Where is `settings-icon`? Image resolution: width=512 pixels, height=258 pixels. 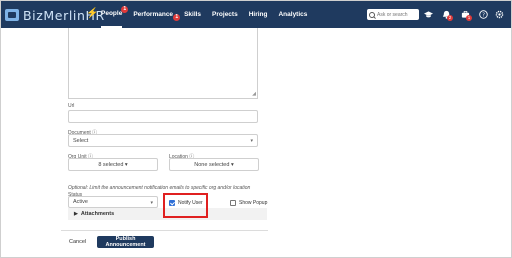 settings-icon is located at coordinates (499, 14).